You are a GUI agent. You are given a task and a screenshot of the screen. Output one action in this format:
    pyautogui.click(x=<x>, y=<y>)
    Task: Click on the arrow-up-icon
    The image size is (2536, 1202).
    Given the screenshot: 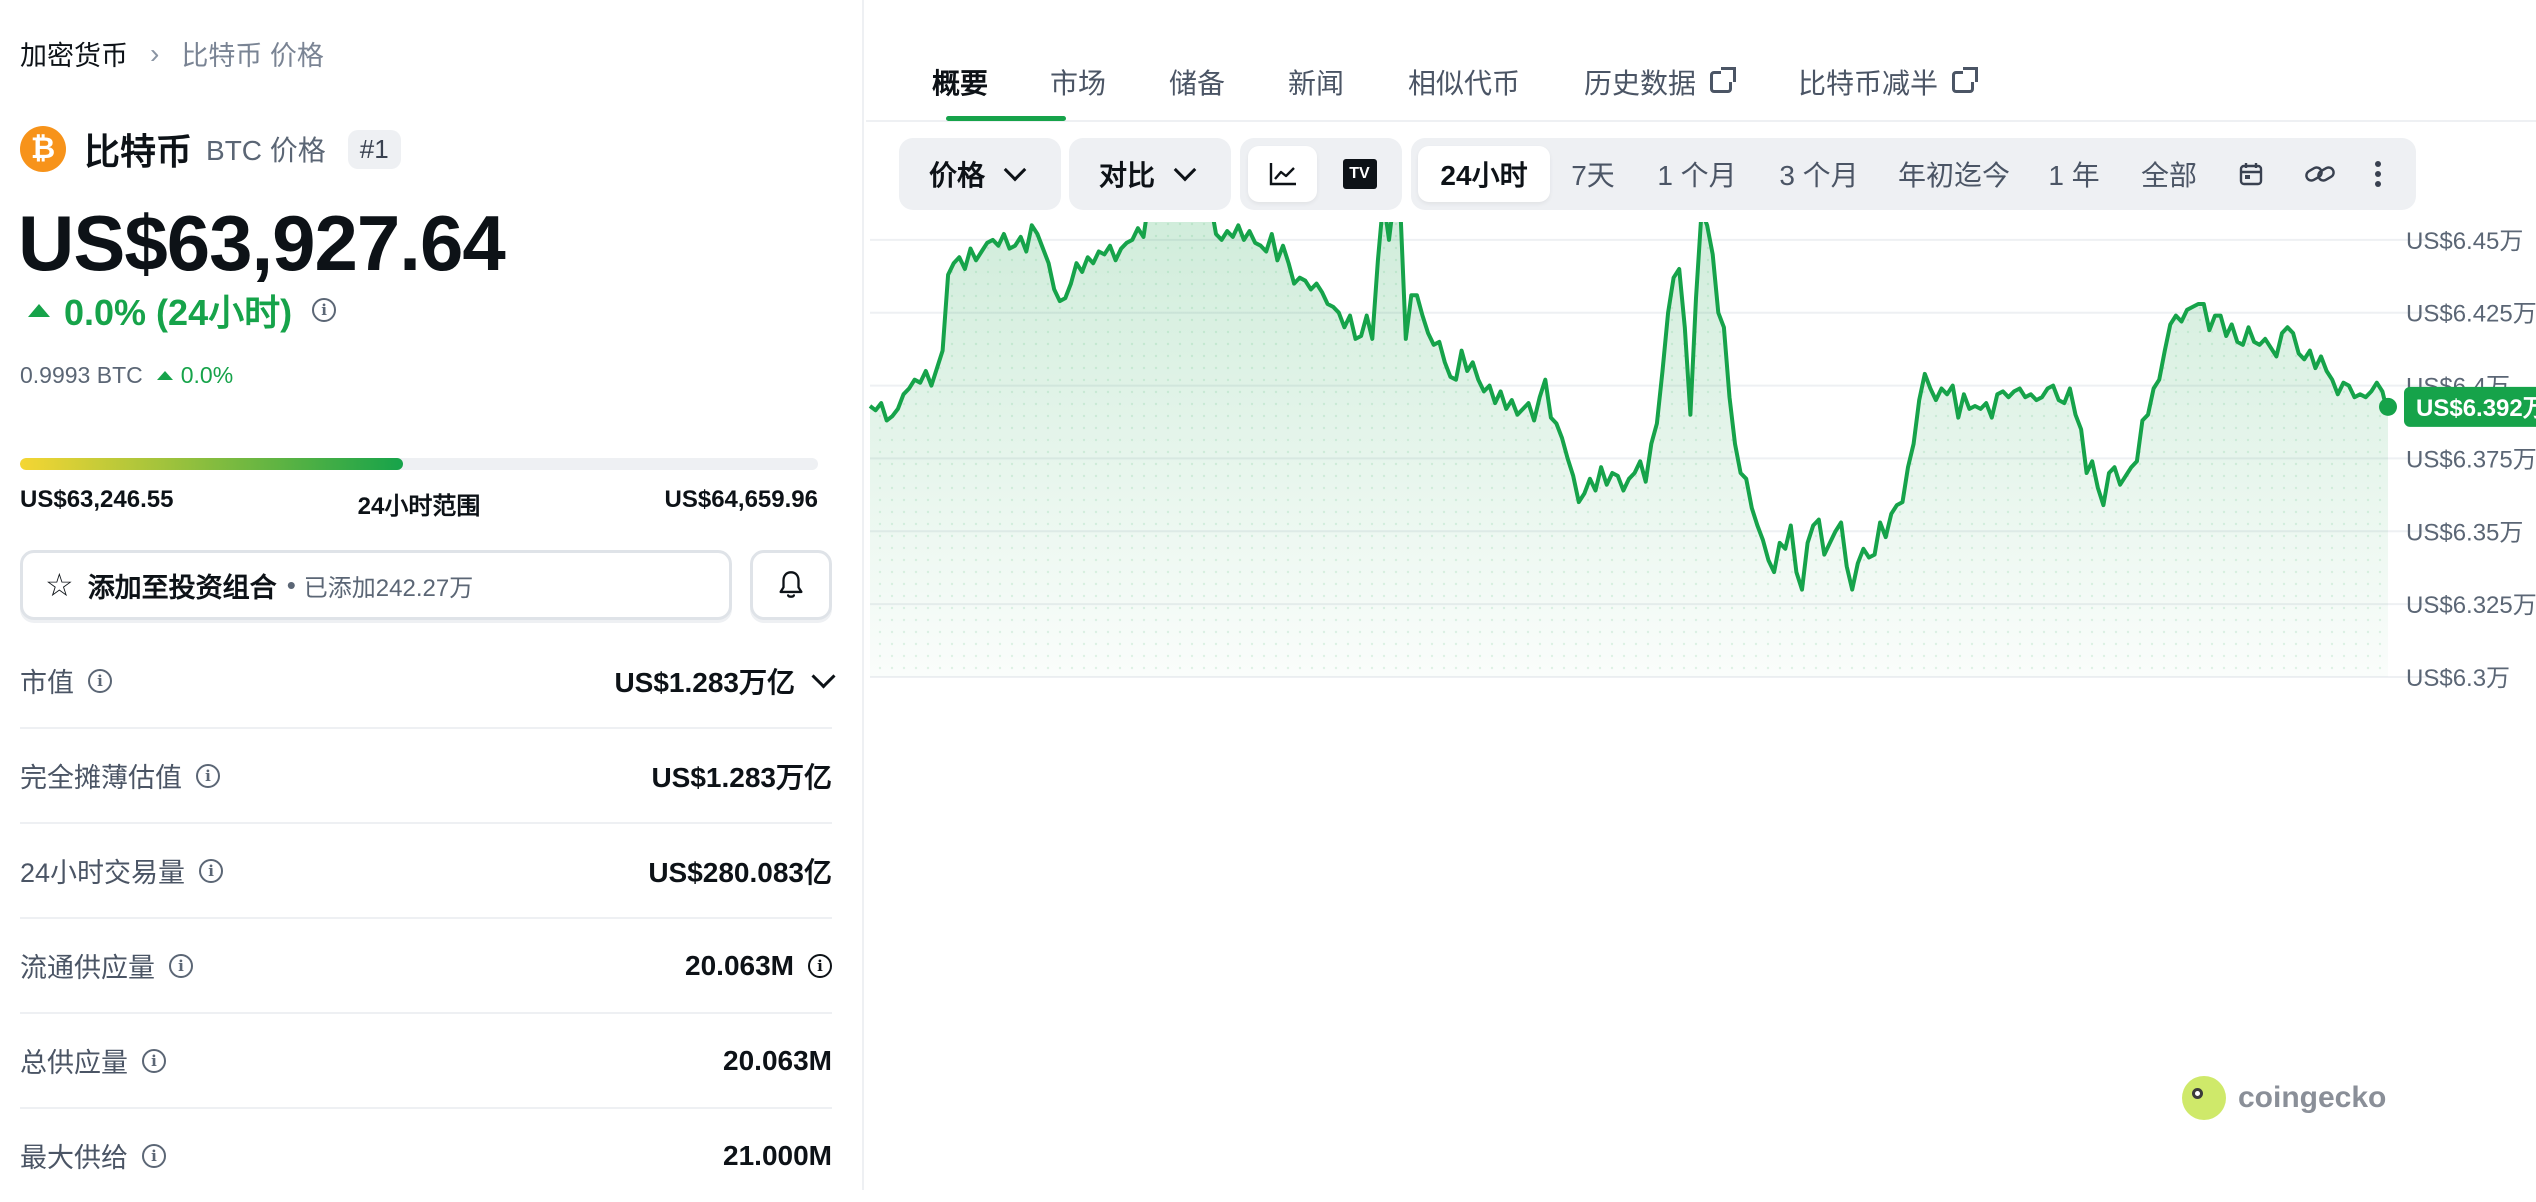 What is the action you would take?
    pyautogui.click(x=39, y=310)
    